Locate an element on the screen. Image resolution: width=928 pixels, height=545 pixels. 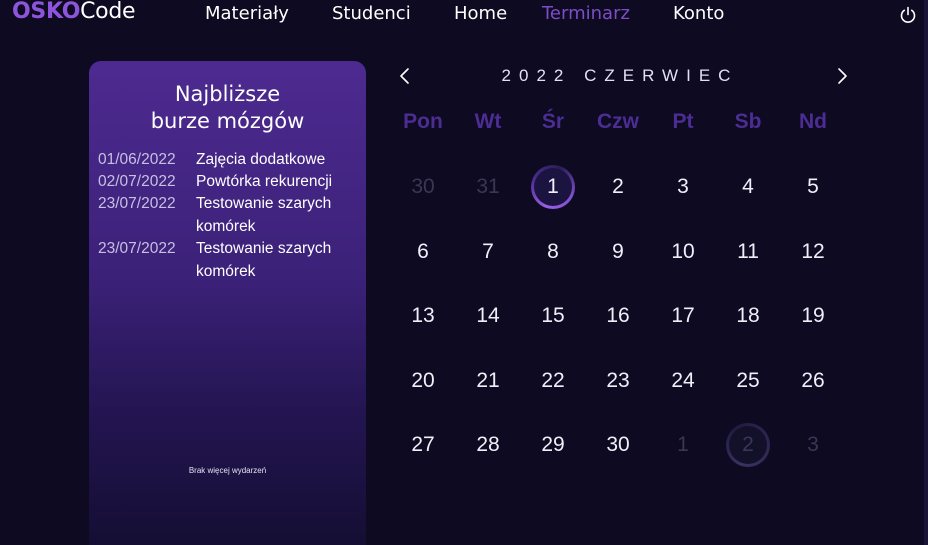
event-date: 02/07/2022 is located at coordinates (137, 181).